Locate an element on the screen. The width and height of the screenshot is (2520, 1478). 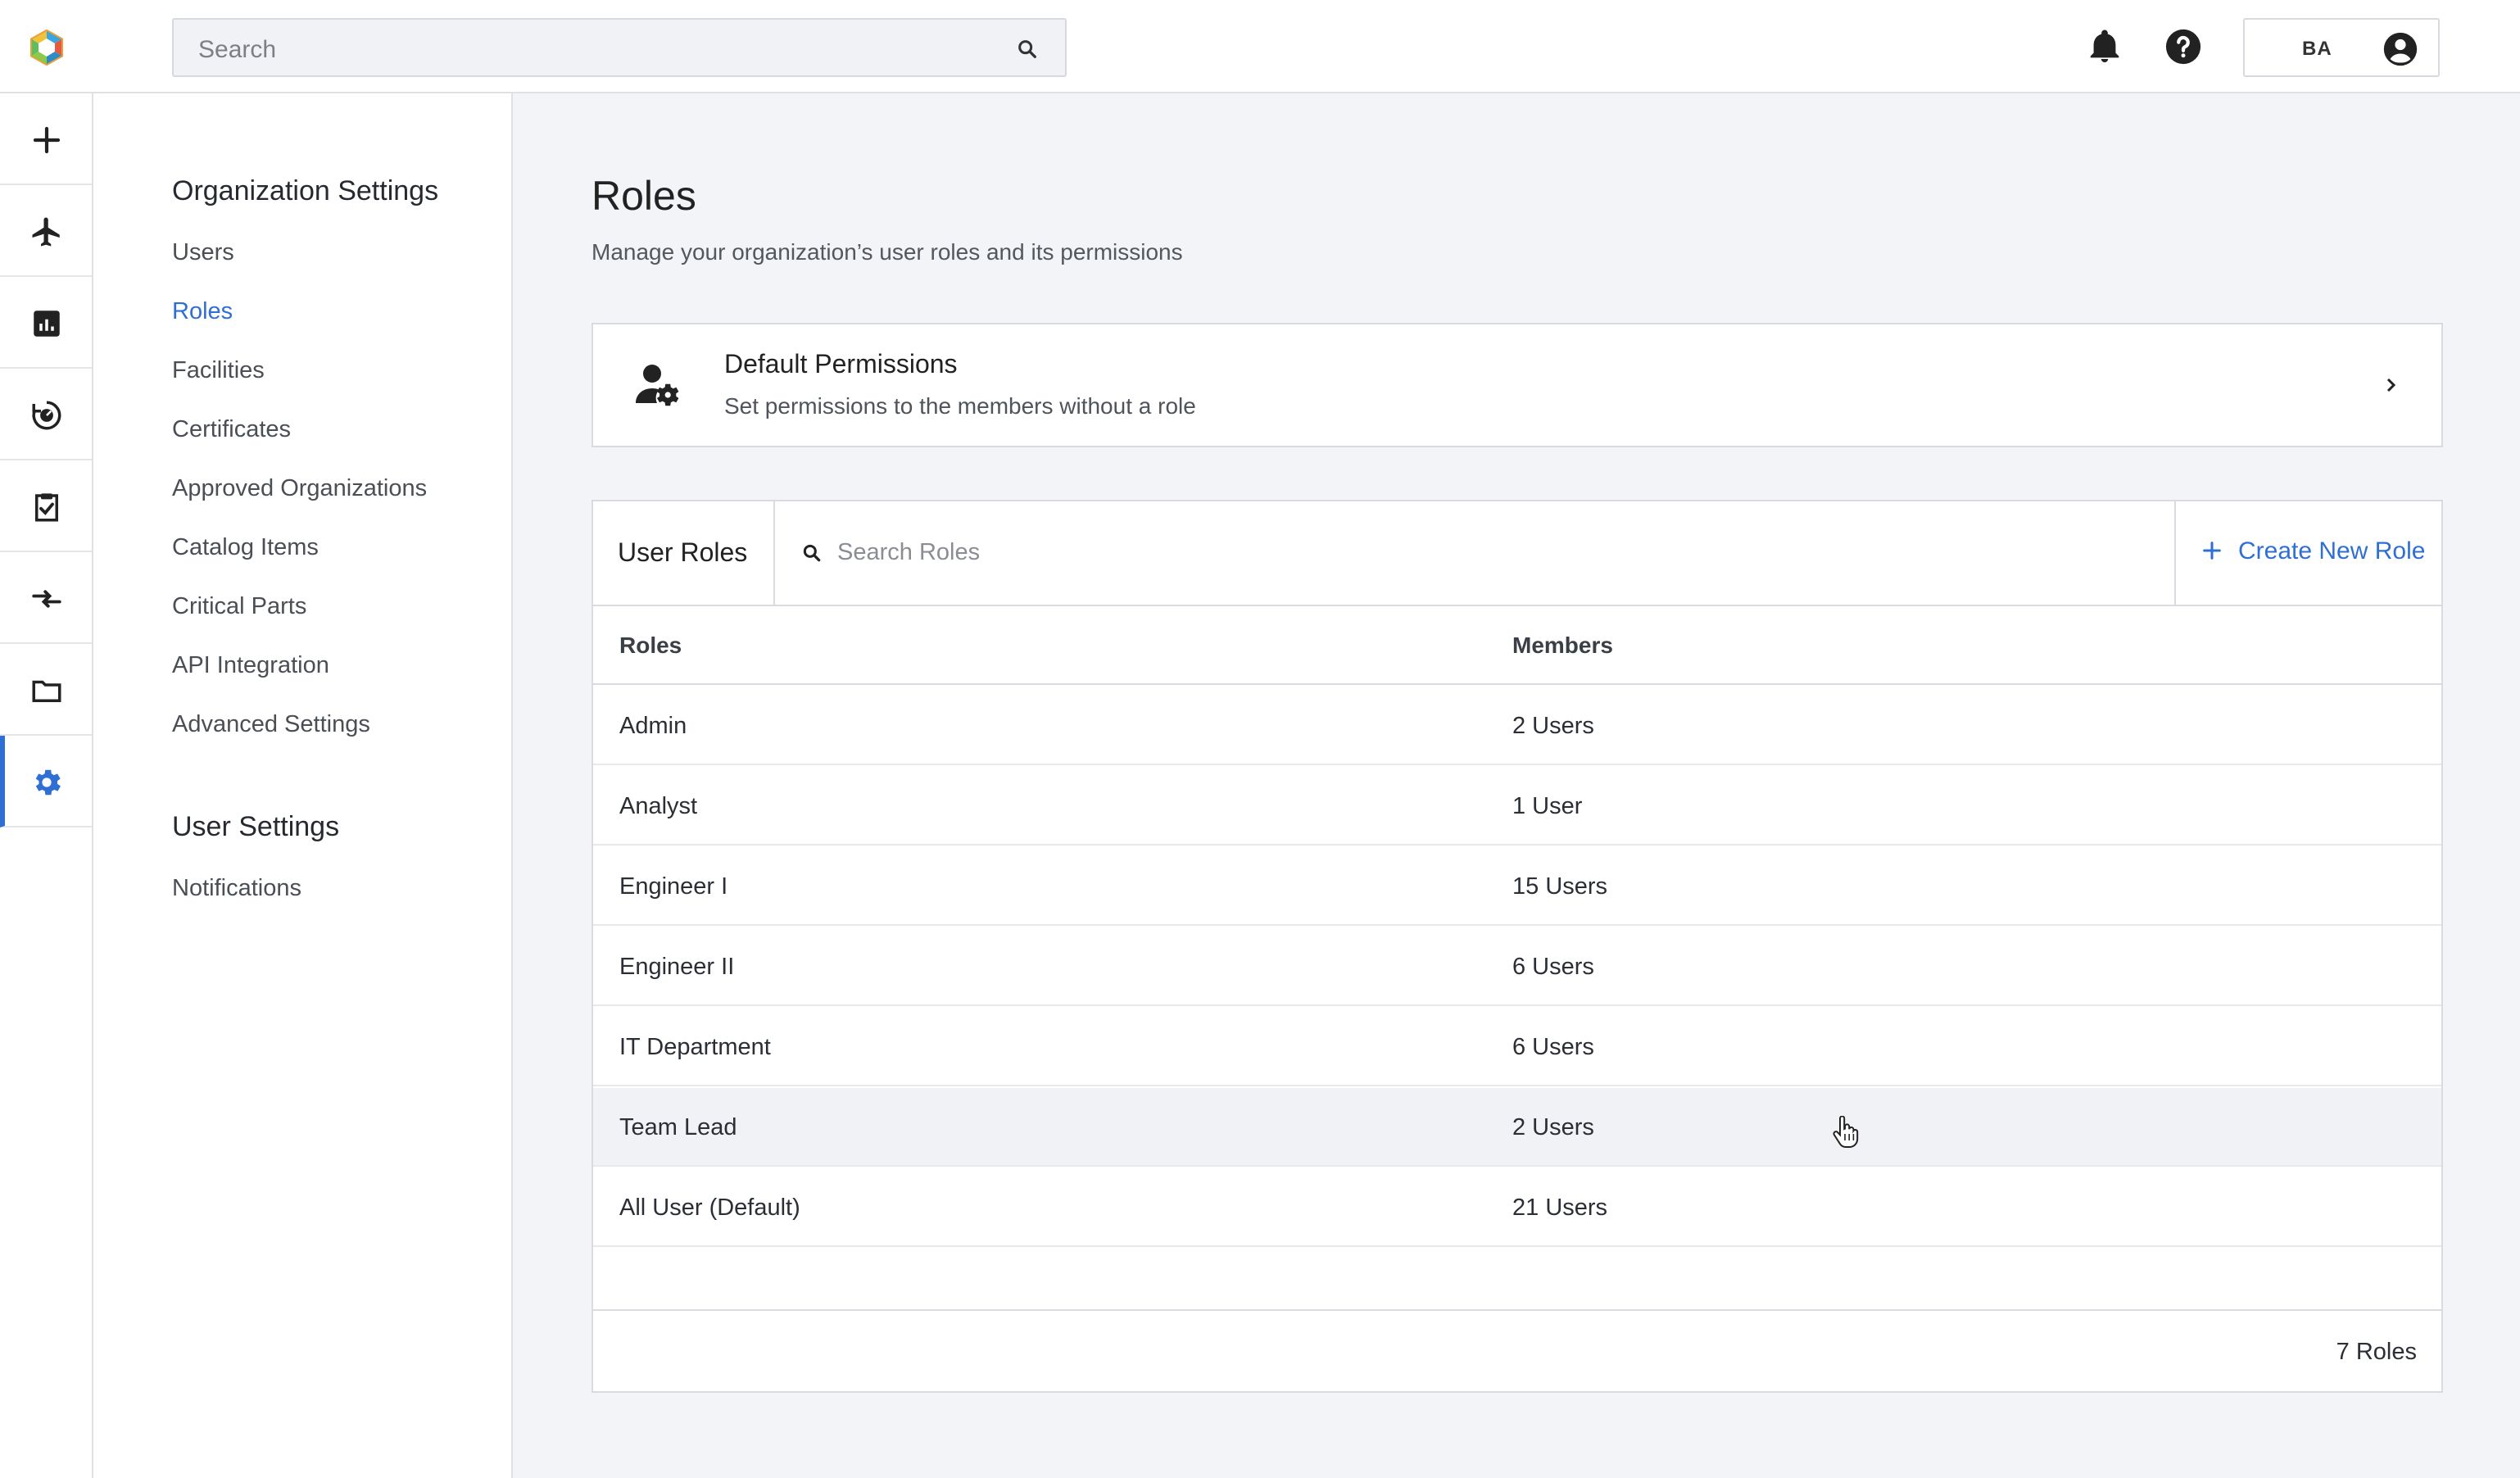
rail-item-add is located at coordinates (46, 139).